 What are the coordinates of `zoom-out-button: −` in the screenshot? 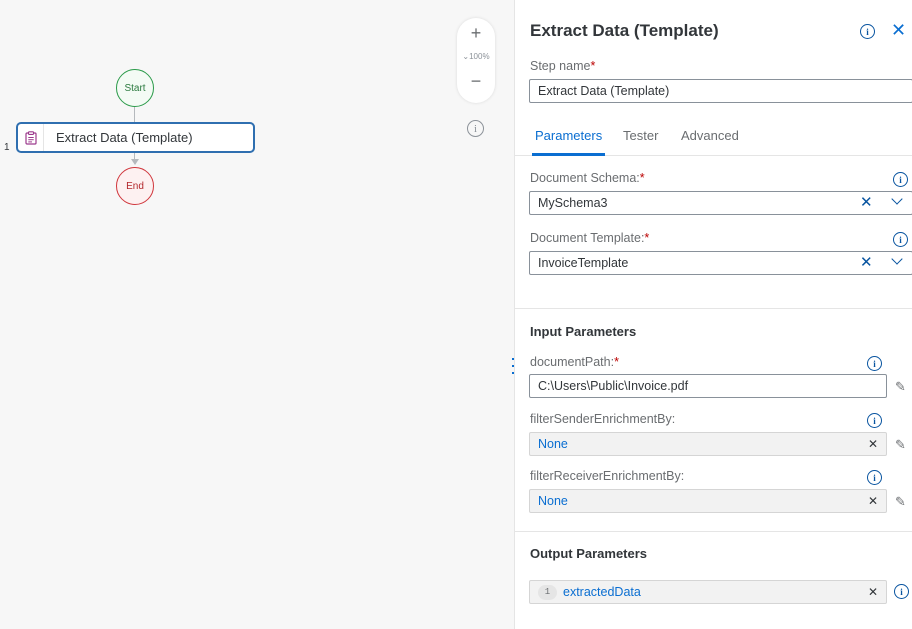 It's located at (476, 81).